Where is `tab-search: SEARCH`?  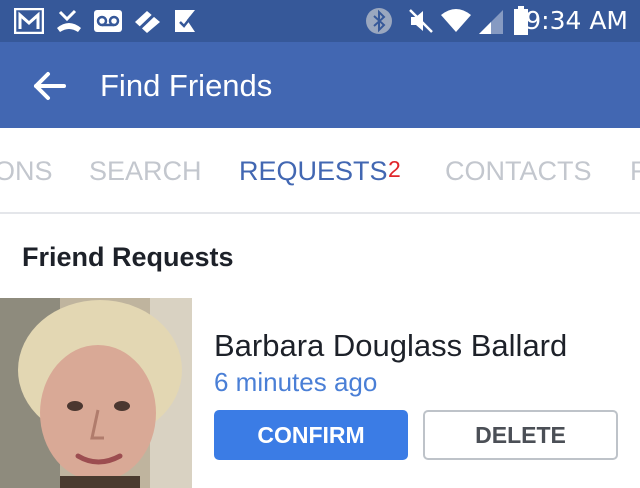 tab-search: SEARCH is located at coordinates (145, 171).